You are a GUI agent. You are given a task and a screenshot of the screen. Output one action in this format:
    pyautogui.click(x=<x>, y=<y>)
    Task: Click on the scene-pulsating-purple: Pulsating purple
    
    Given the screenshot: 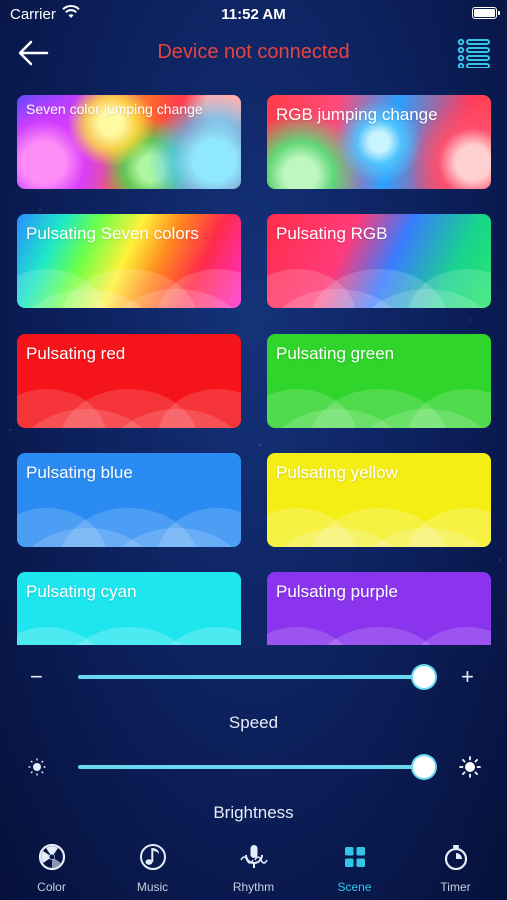 What is the action you would take?
    pyautogui.click(x=379, y=608)
    